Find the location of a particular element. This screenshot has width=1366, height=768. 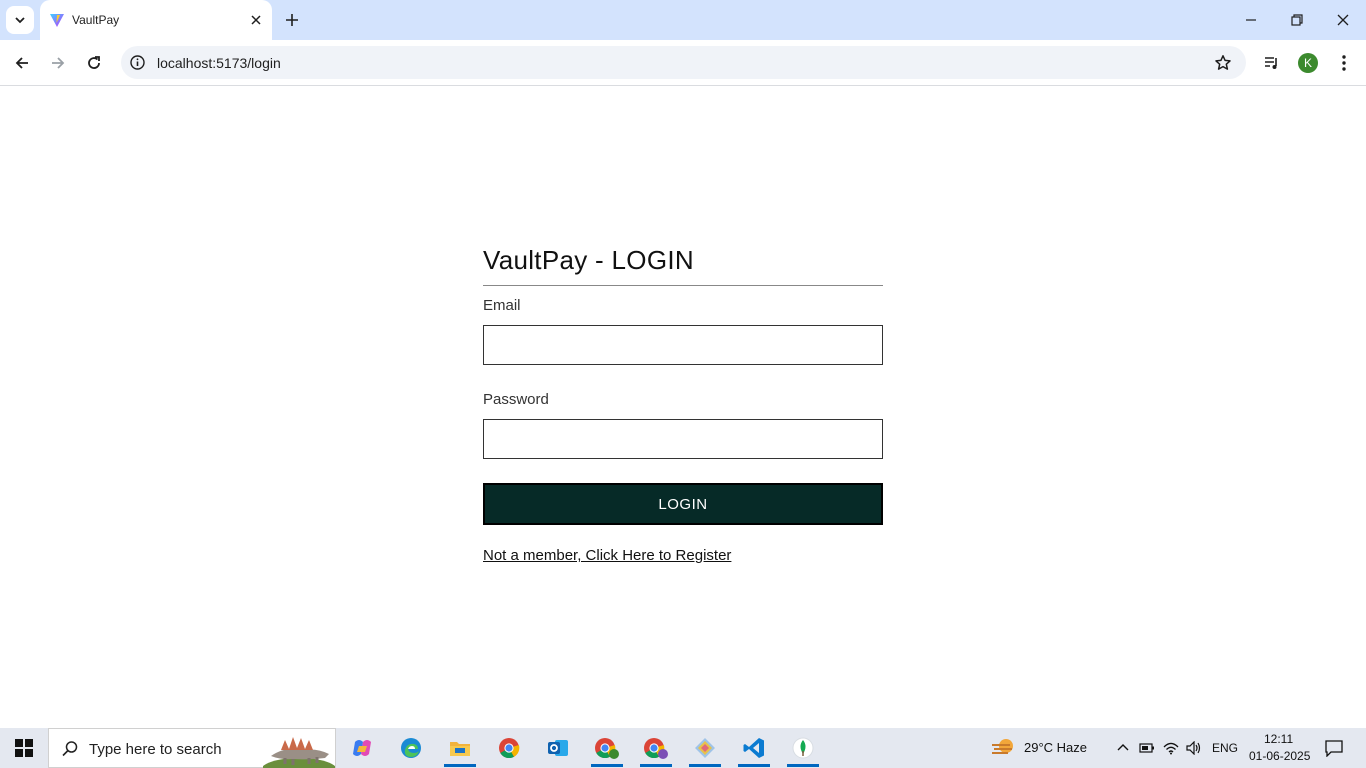

folder-icon is located at coordinates (460, 749).